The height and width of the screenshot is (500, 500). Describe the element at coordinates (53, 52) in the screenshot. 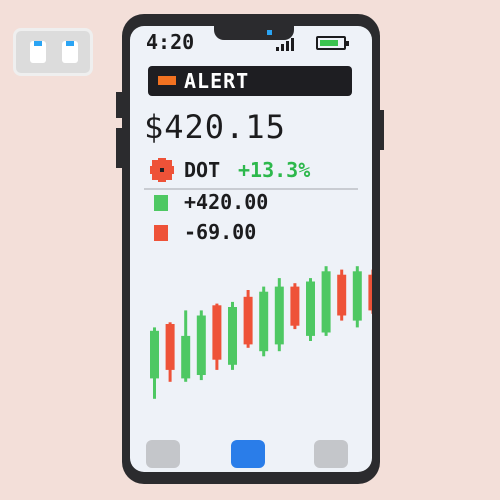

I see `reader-app-icon` at that location.